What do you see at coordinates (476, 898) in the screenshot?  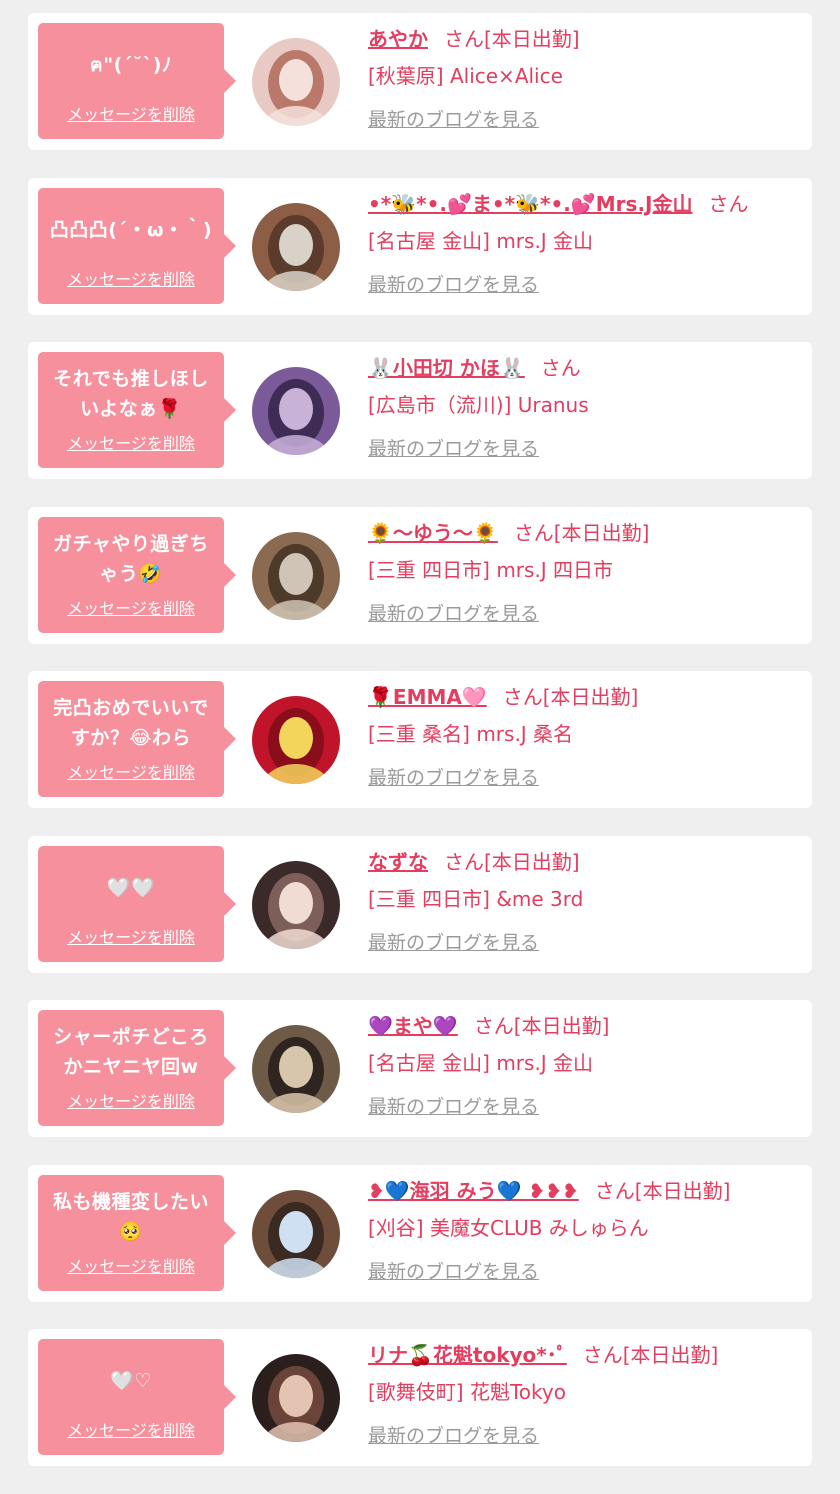 I see `shop-label: [三重 四日市] &me 3rd` at bounding box center [476, 898].